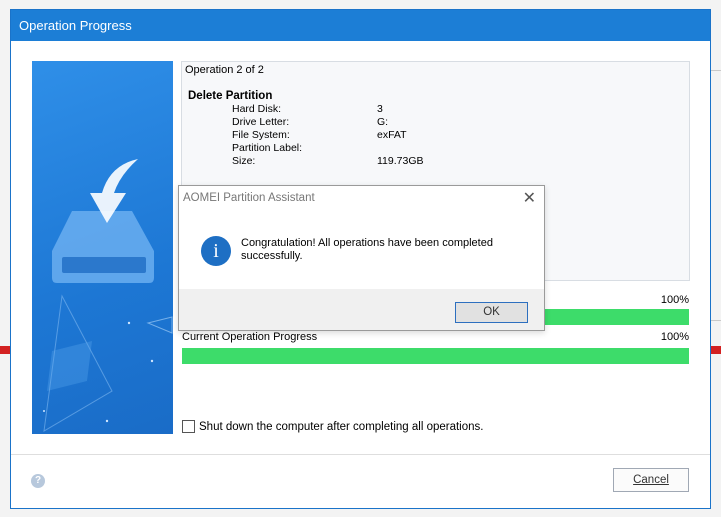  Describe the element at coordinates (75, 25) in the screenshot. I see `window-title: Operation Progress` at that location.